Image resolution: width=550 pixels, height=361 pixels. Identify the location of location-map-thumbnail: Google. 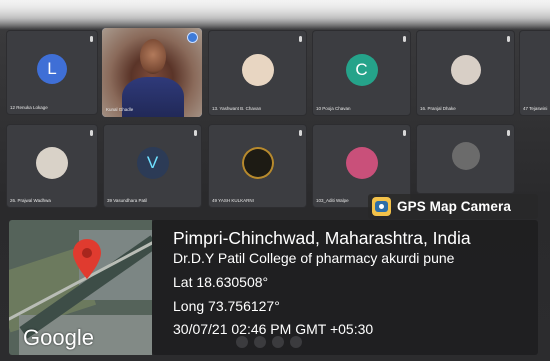
(80, 287).